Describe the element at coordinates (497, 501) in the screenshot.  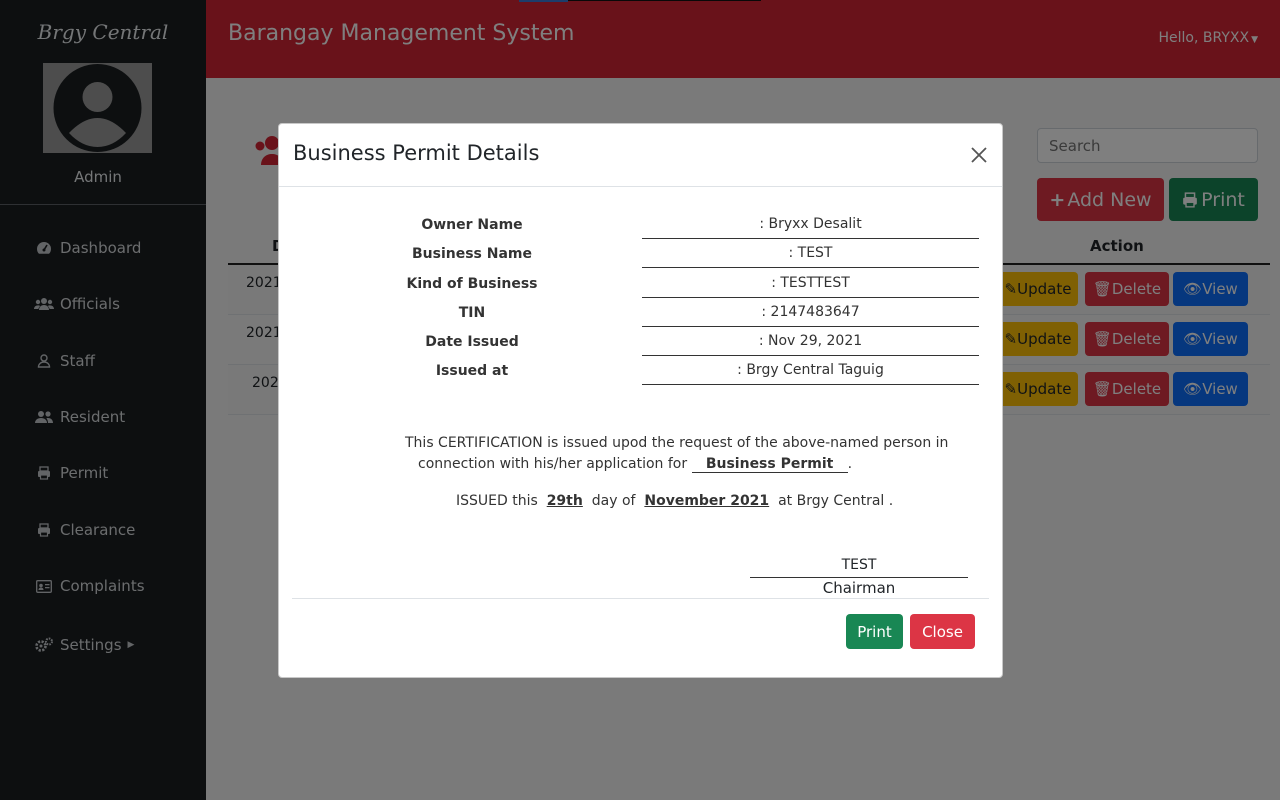
I see `issued-prefix: ISSUED this` at that location.